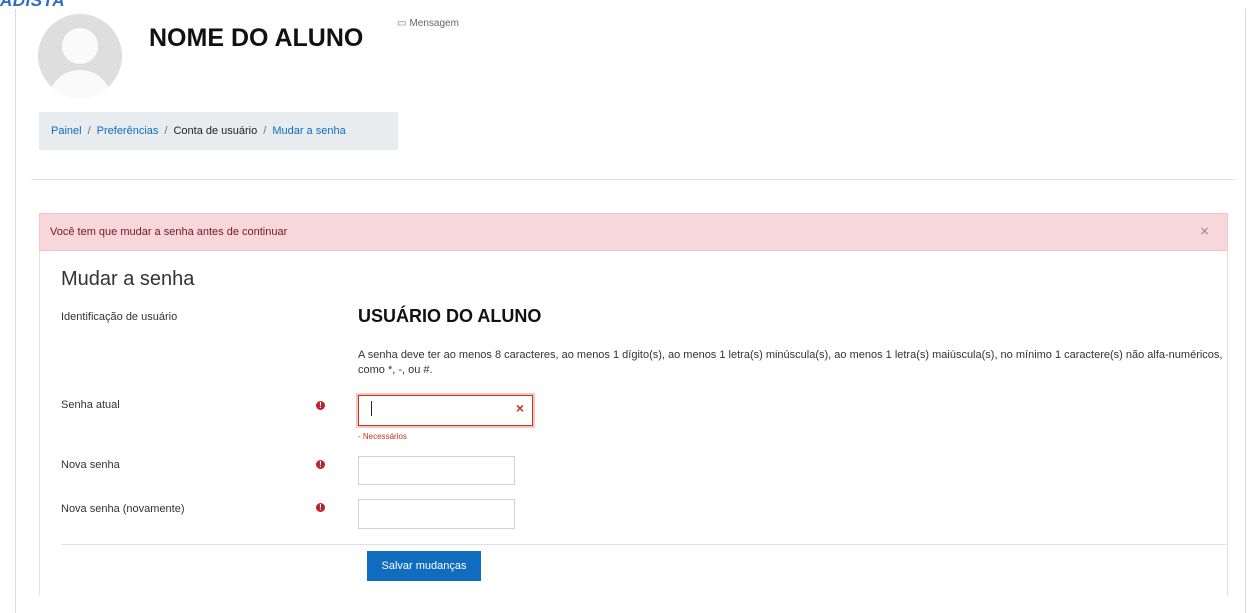 The height and width of the screenshot is (613, 1259). Describe the element at coordinates (644, 544) in the screenshot. I see `form-divider` at that location.